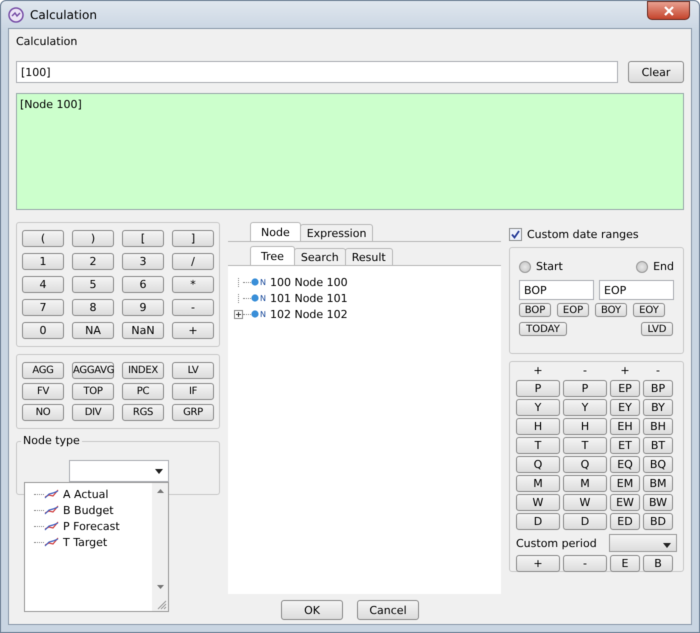 This screenshot has height=633, width=700. Describe the element at coordinates (91, 526) in the screenshot. I see `node-type-item: P Forecast` at that location.